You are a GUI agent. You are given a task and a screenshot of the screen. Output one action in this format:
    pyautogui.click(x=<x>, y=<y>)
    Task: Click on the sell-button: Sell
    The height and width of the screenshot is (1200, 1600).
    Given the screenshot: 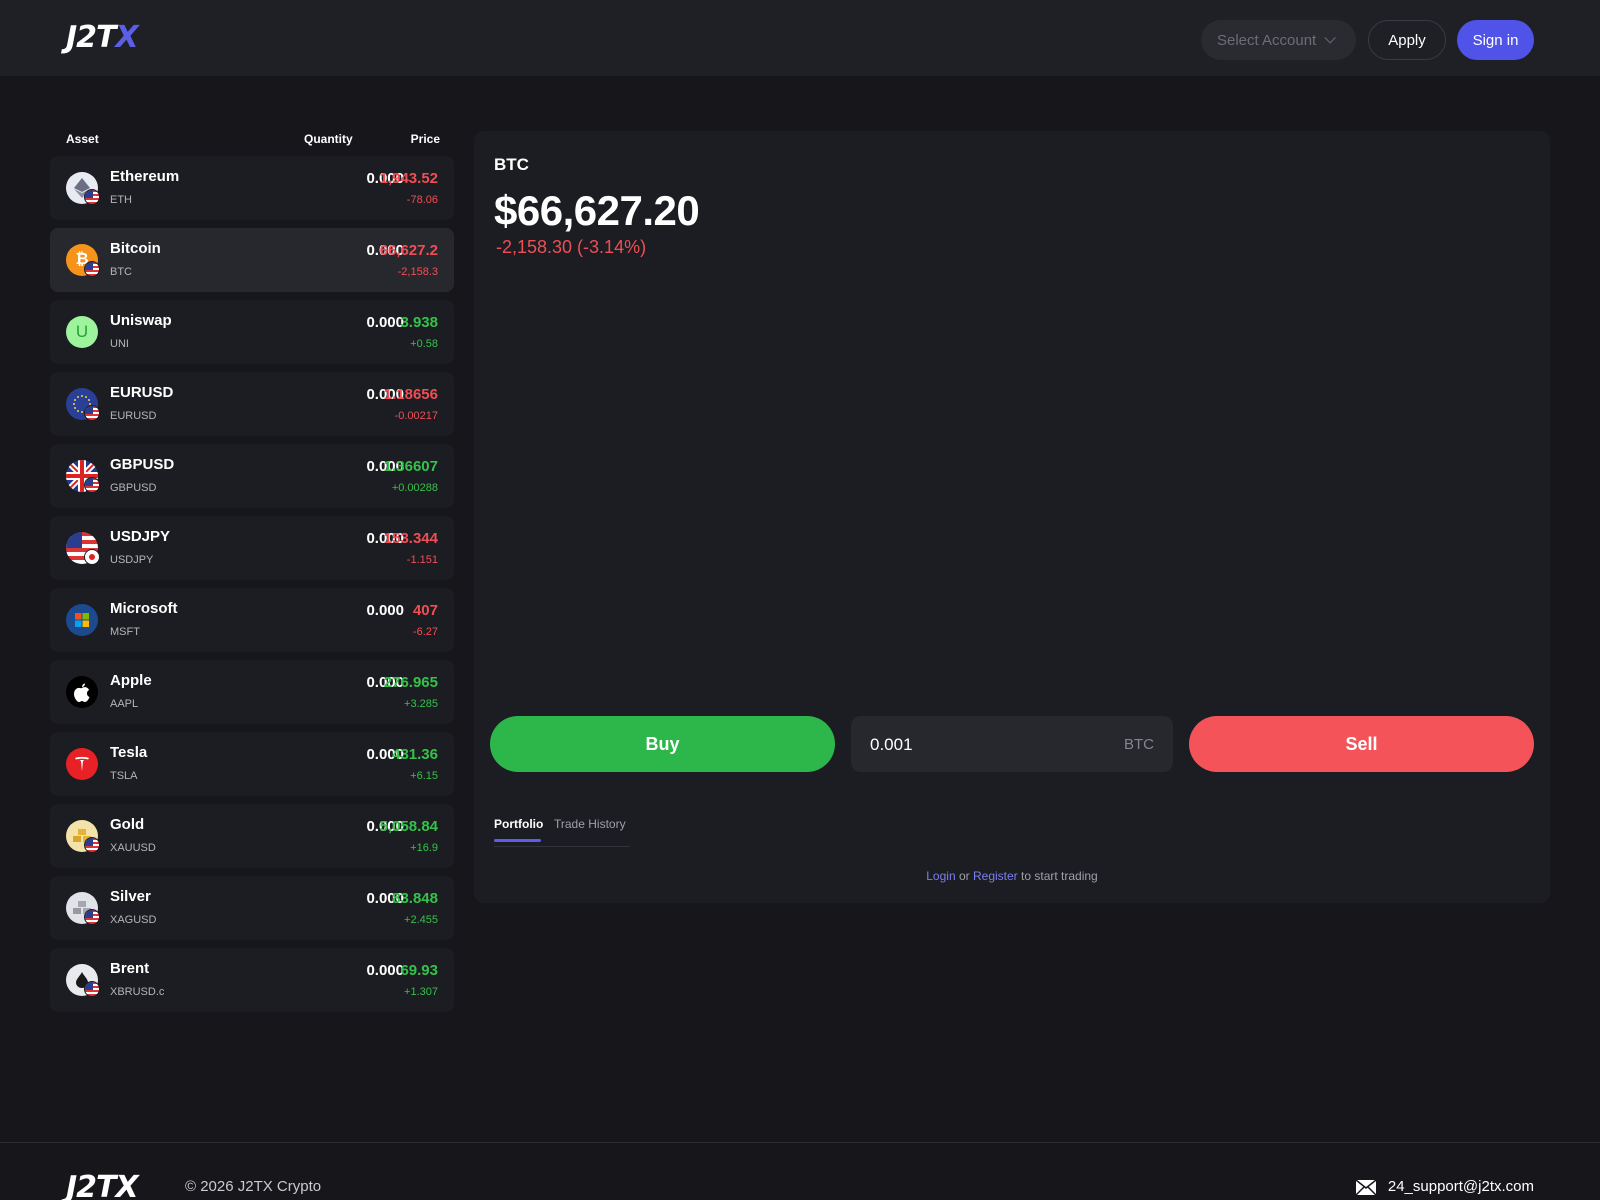 What is the action you would take?
    pyautogui.click(x=1361, y=744)
    